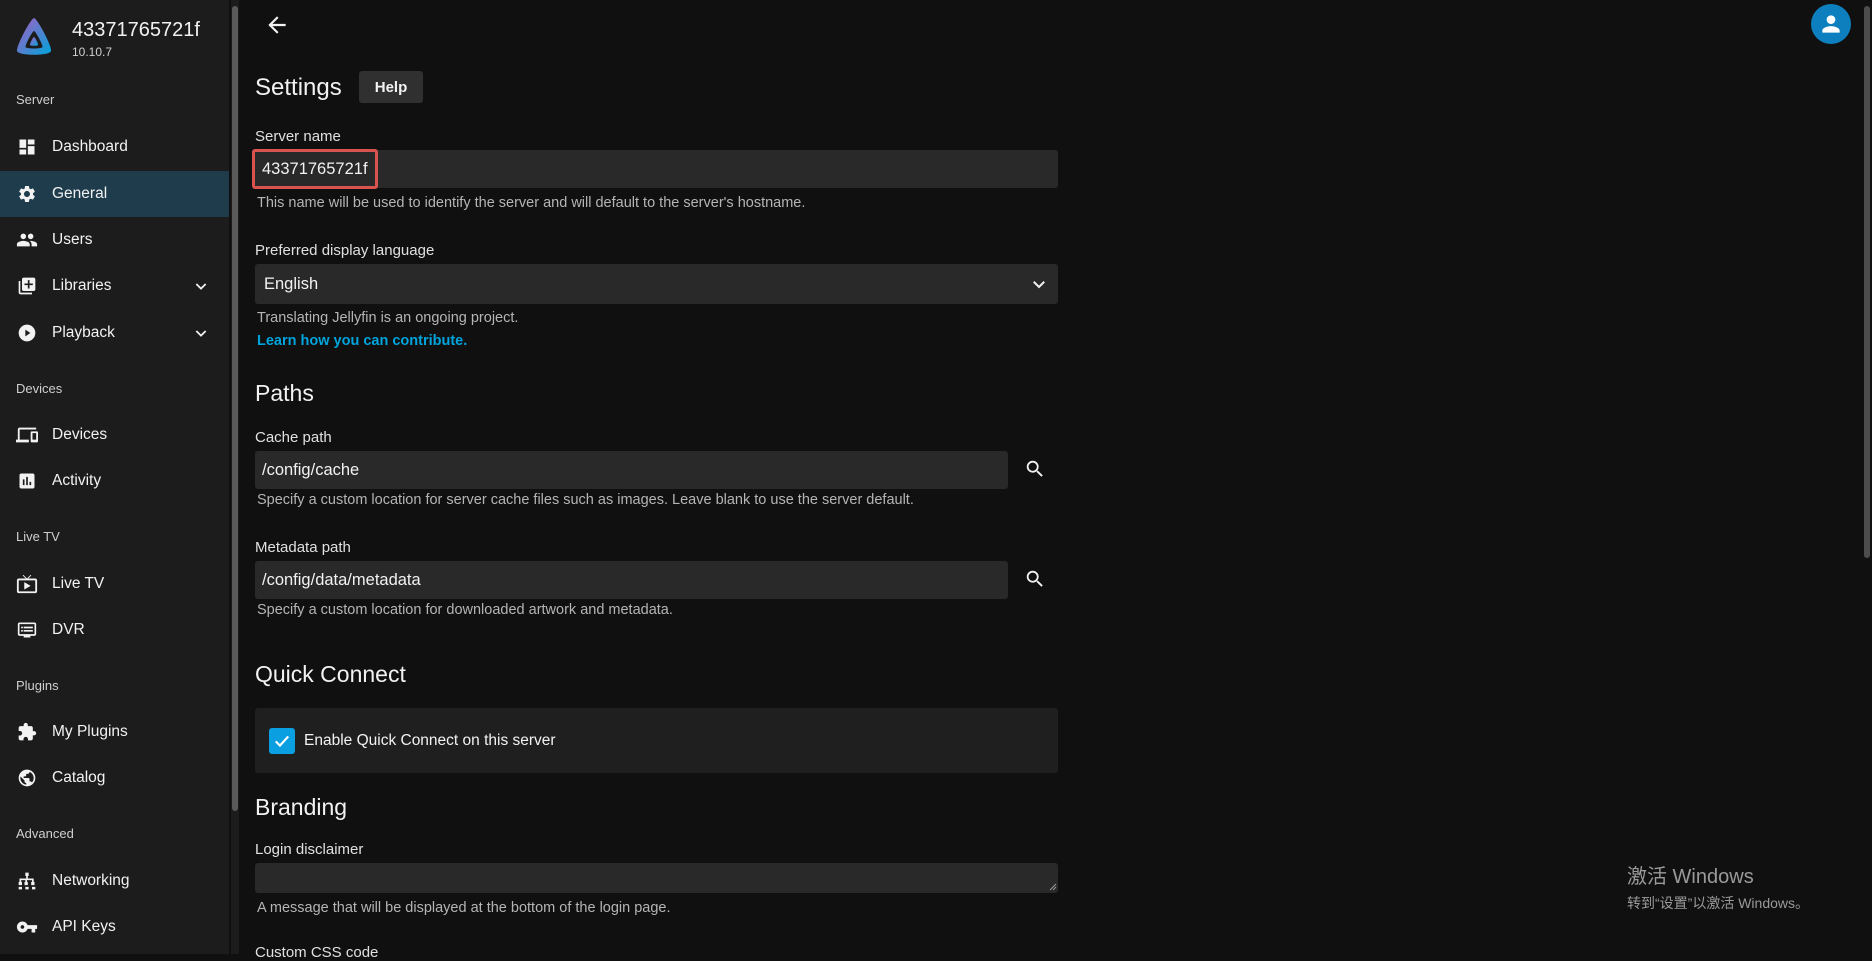  Describe the element at coordinates (656, 169) in the screenshot. I see `server-name-input` at that location.